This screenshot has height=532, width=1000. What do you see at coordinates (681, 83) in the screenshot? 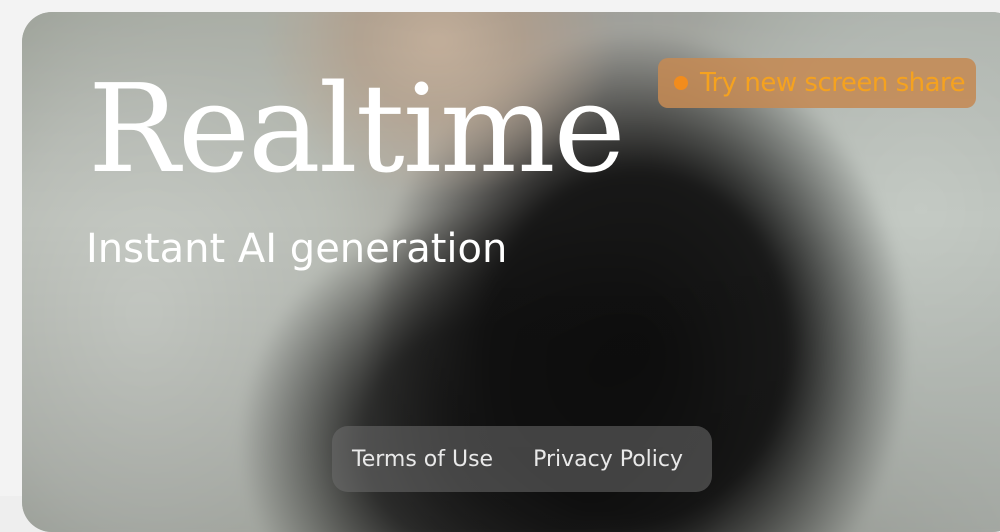
I see `orange-dot-icon` at bounding box center [681, 83].